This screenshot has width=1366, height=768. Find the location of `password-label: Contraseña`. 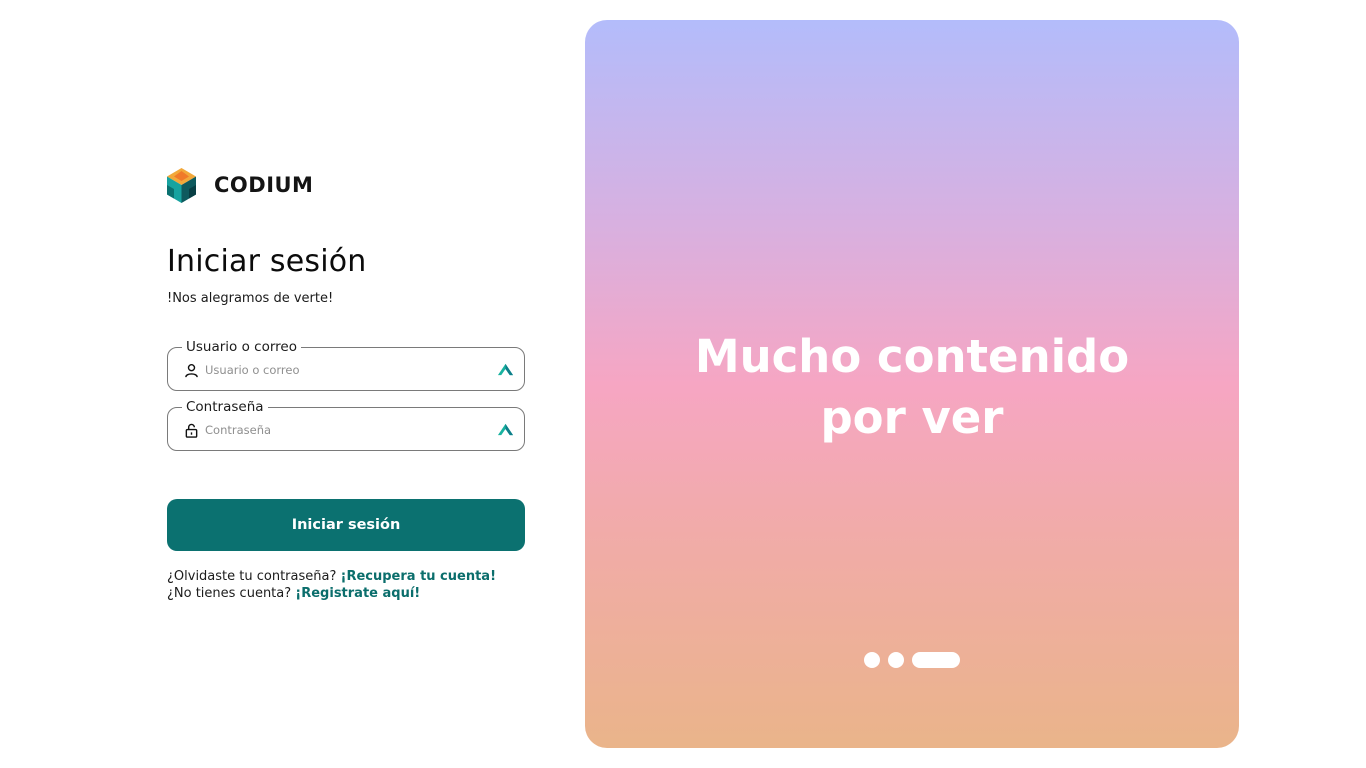

password-label: Contraseña is located at coordinates (225, 407).